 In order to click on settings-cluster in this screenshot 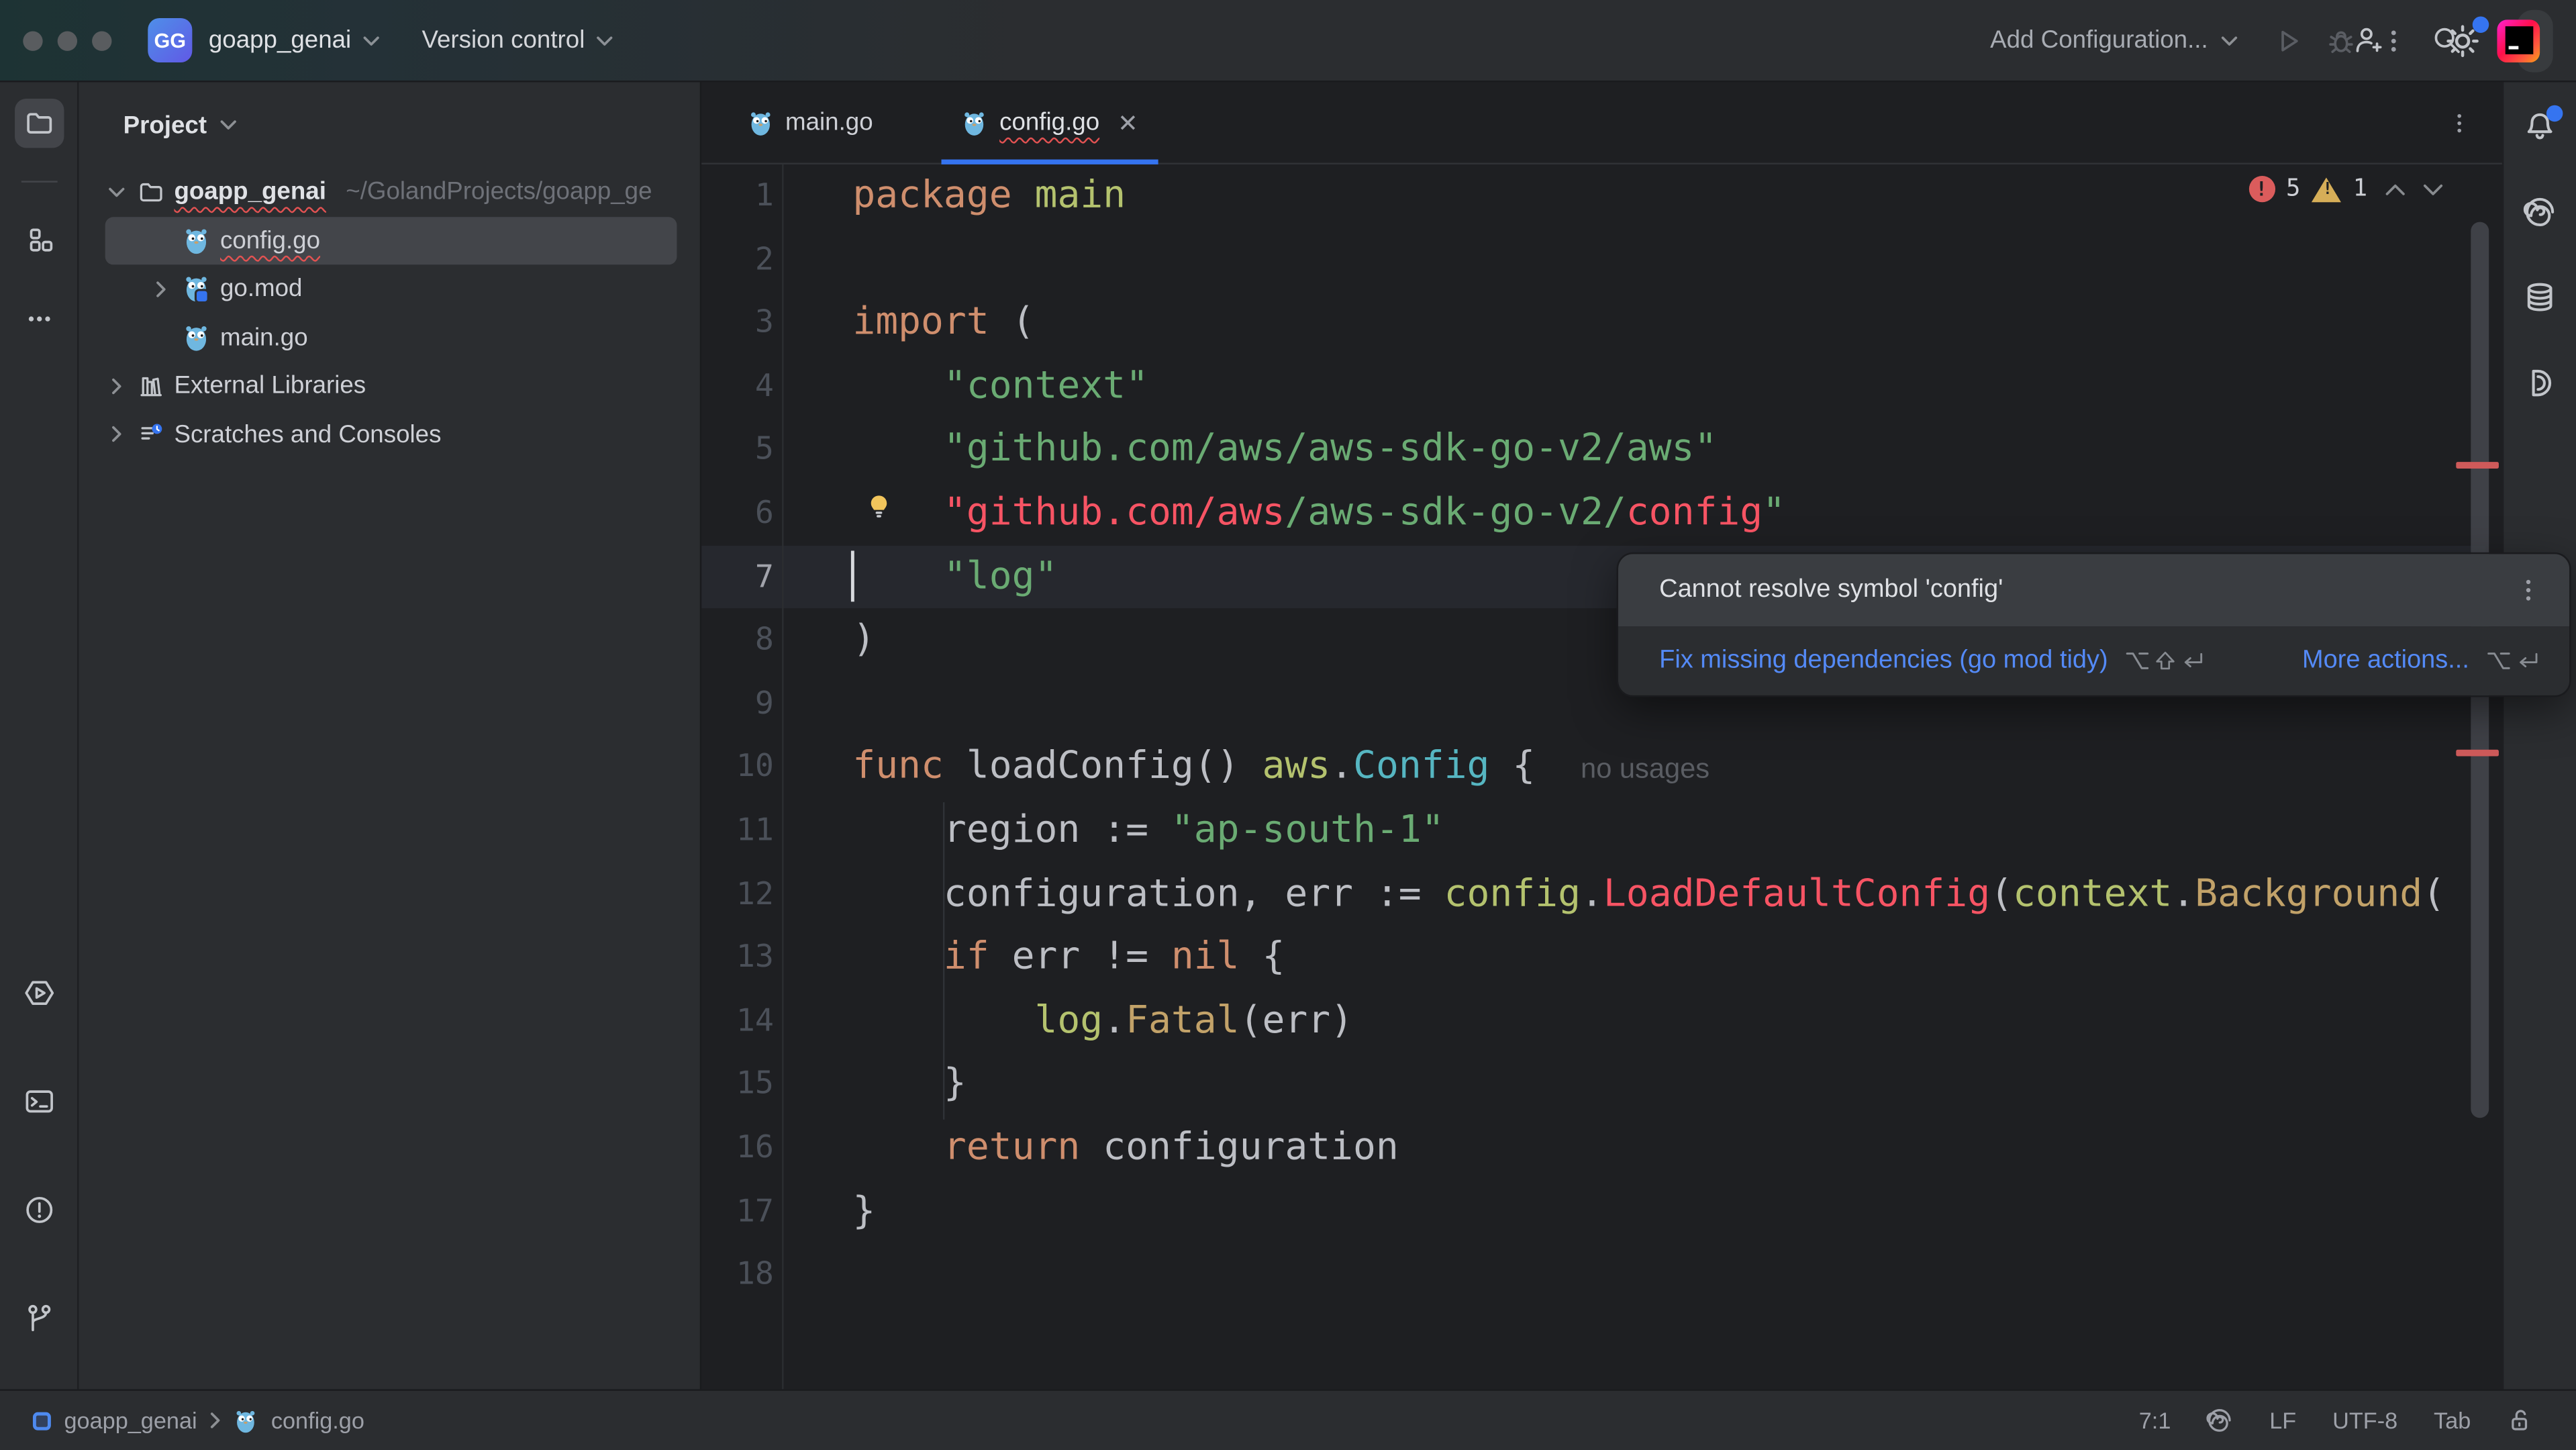, I will do `click(2454, 40)`.